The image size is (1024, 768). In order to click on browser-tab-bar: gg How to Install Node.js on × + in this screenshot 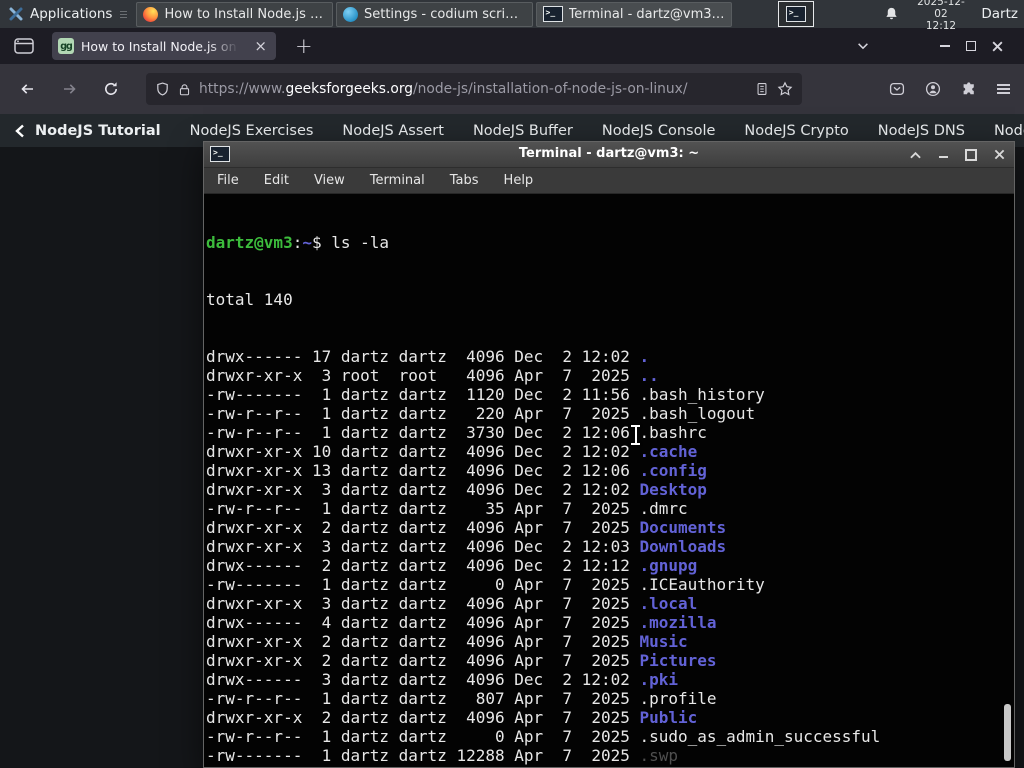, I will do `click(512, 46)`.